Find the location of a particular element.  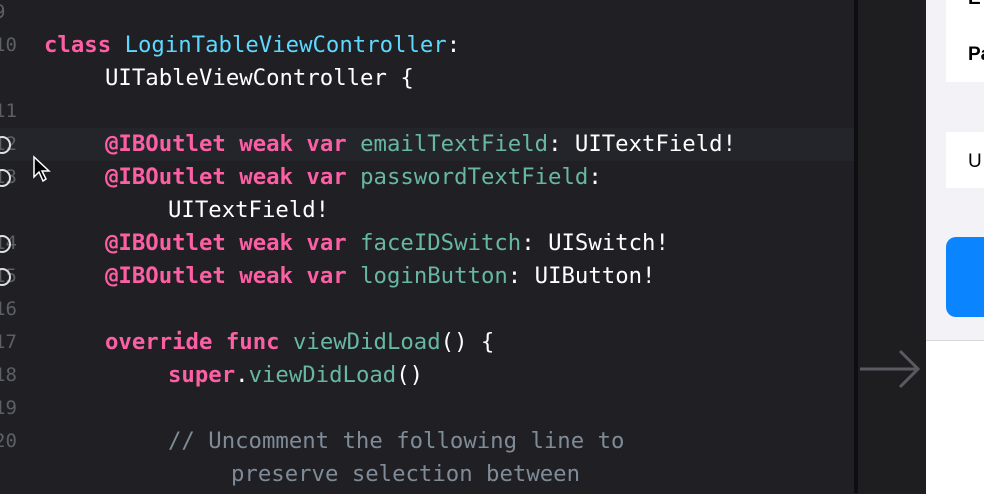

code-text: UITextField! is located at coordinates (248, 210).